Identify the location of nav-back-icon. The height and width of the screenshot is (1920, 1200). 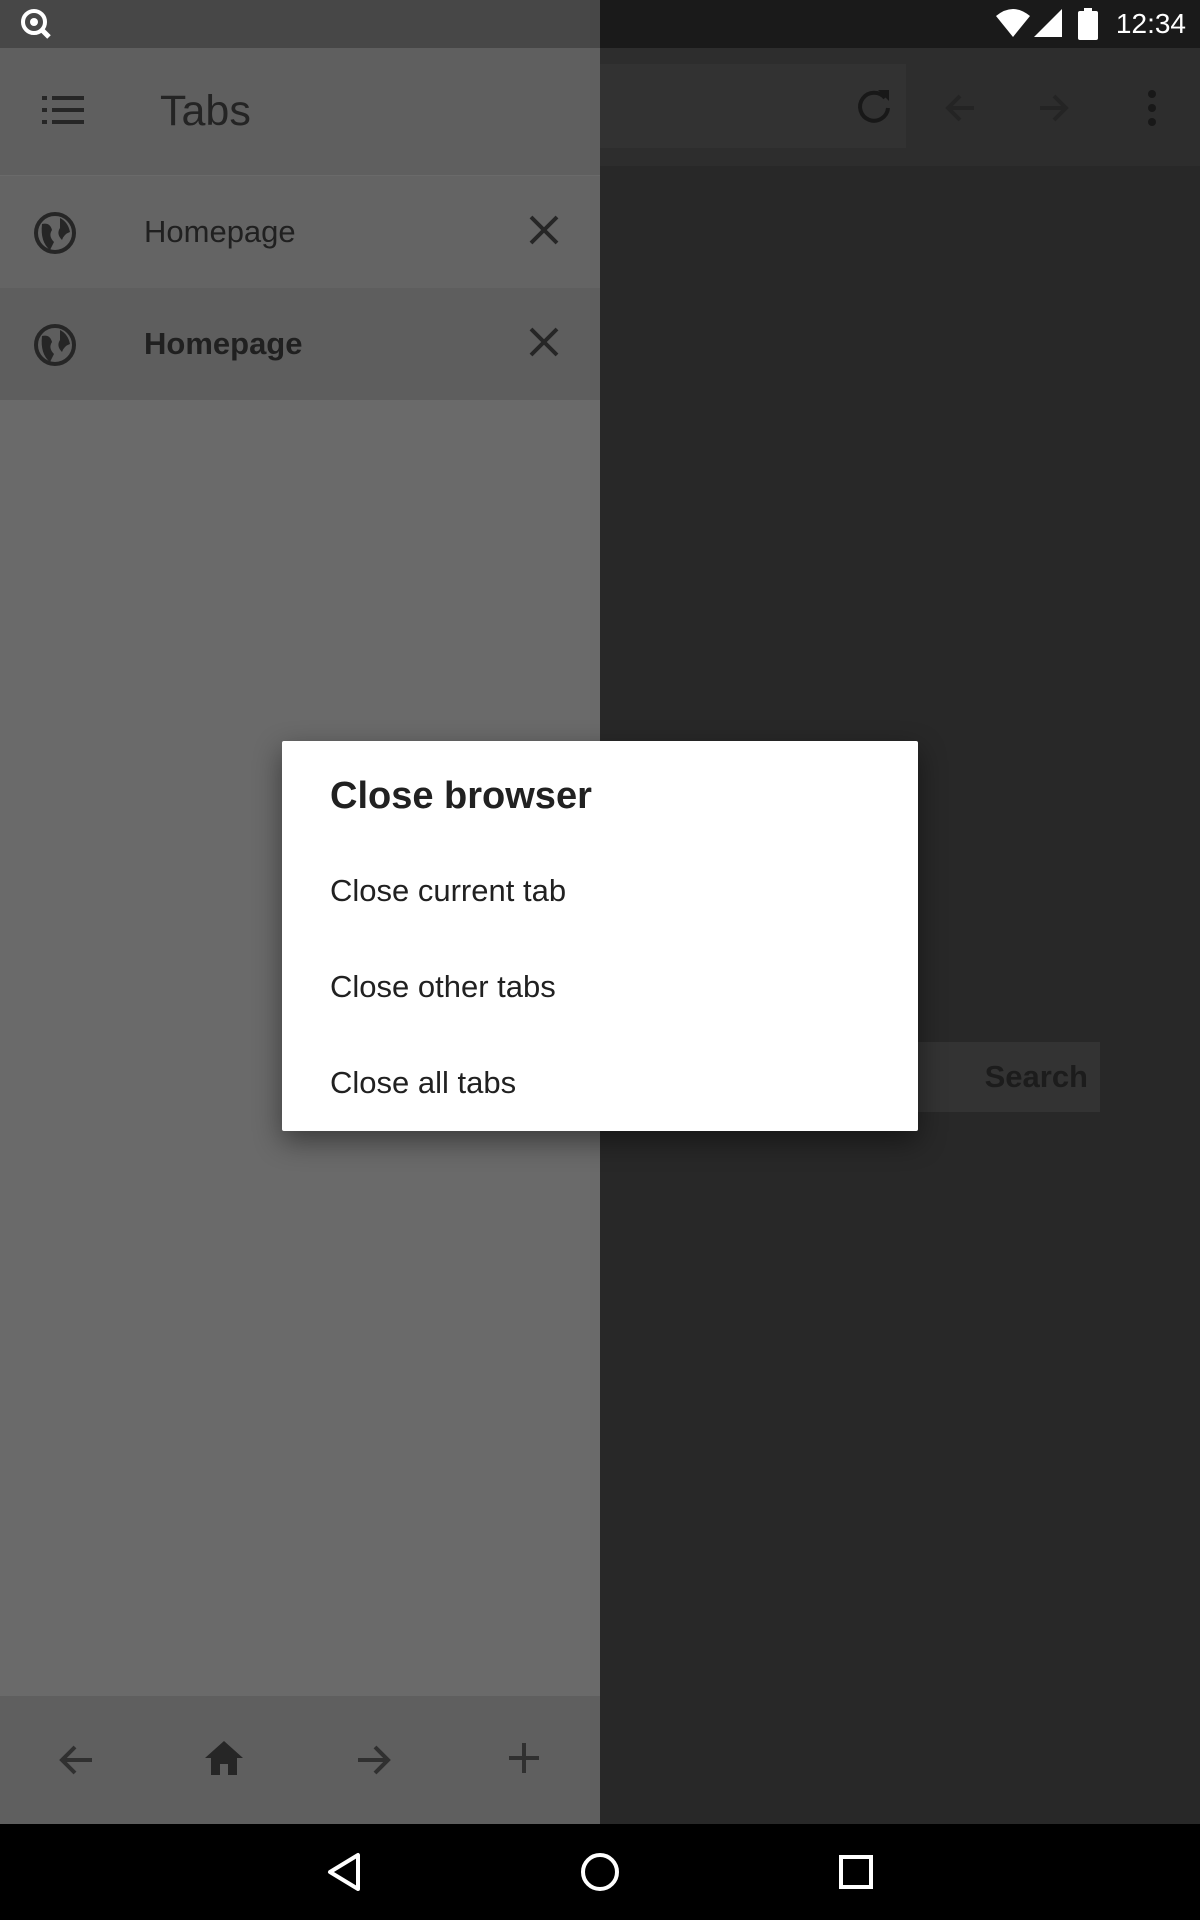
(344, 1872).